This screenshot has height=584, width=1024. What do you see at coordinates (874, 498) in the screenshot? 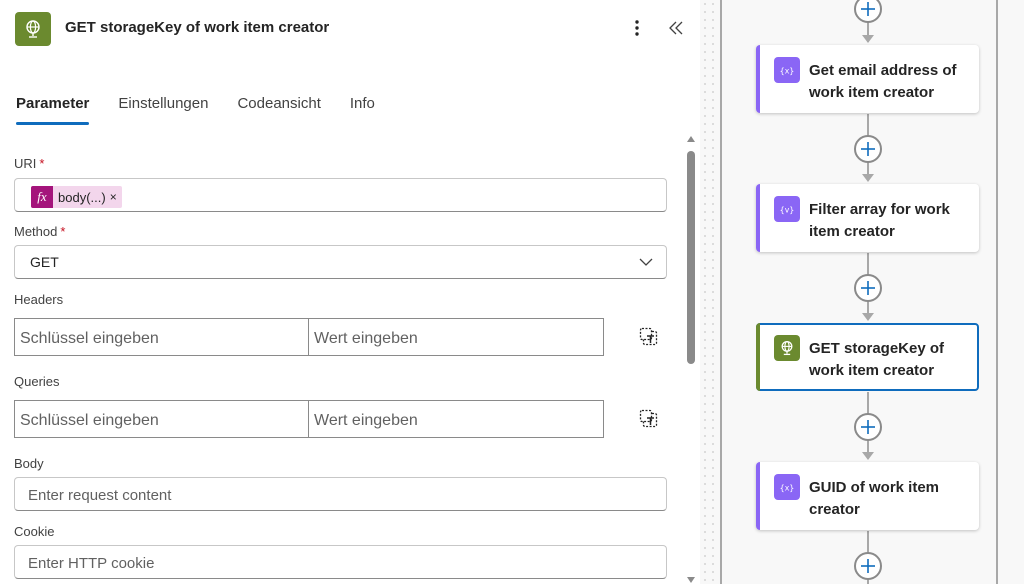
I see `step-title: GUID of work item creator` at bounding box center [874, 498].